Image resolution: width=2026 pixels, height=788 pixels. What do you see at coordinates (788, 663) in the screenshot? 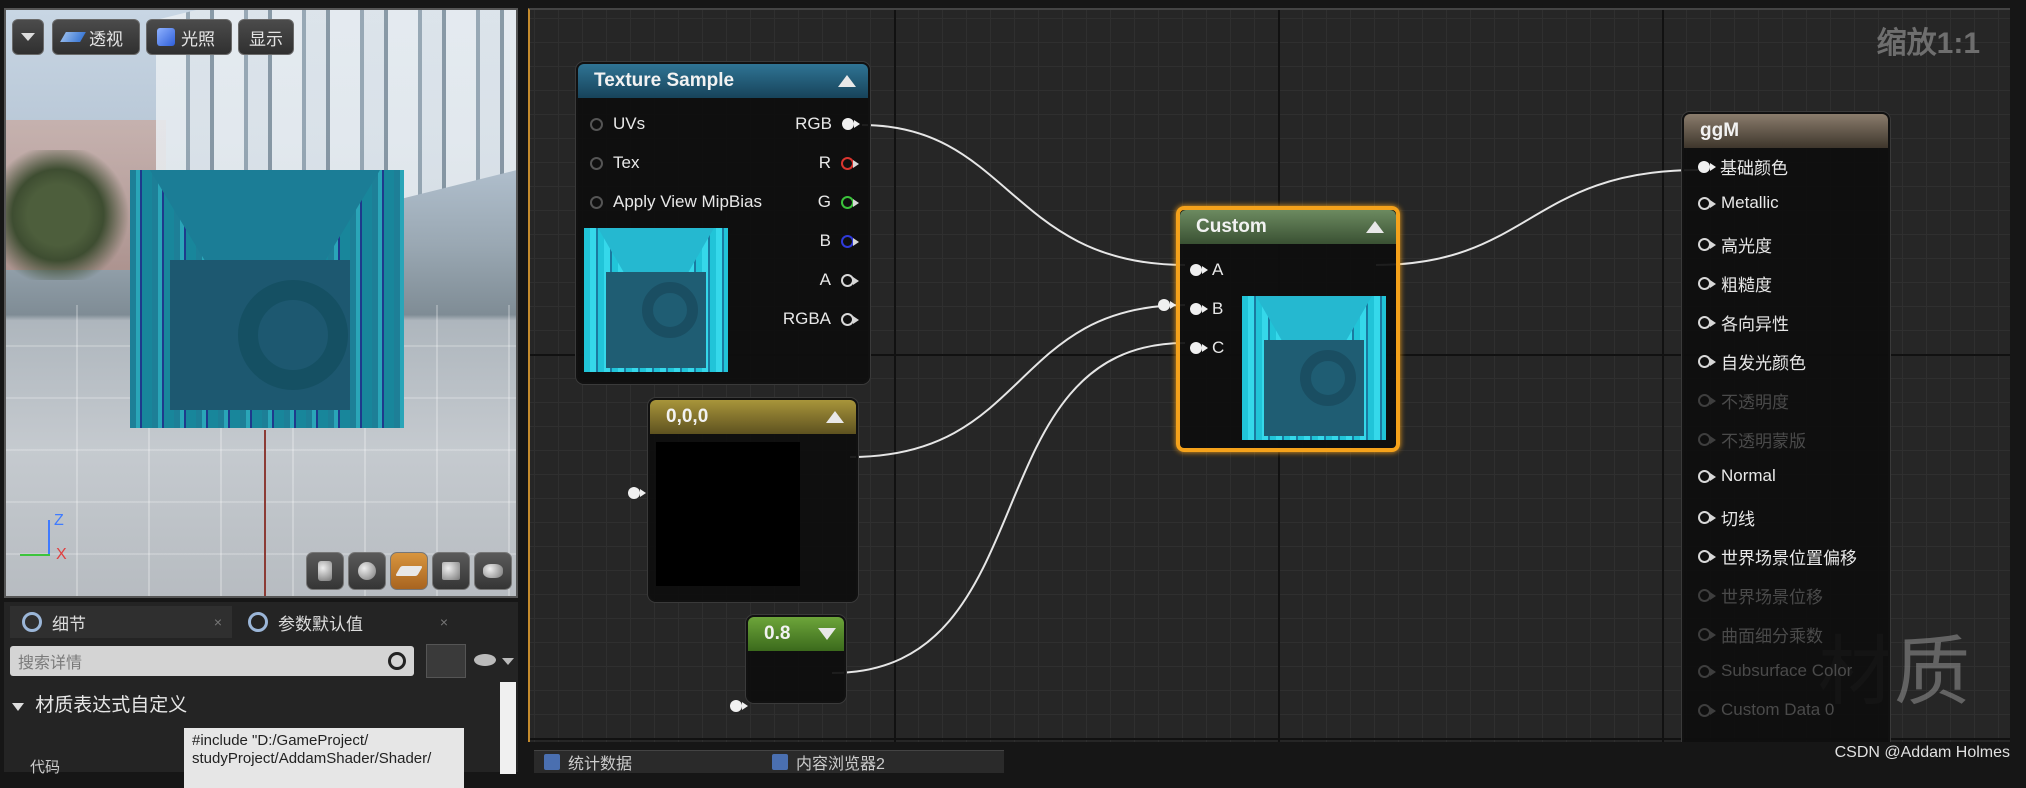
I see `scalar-node: 0.8` at bounding box center [788, 663].